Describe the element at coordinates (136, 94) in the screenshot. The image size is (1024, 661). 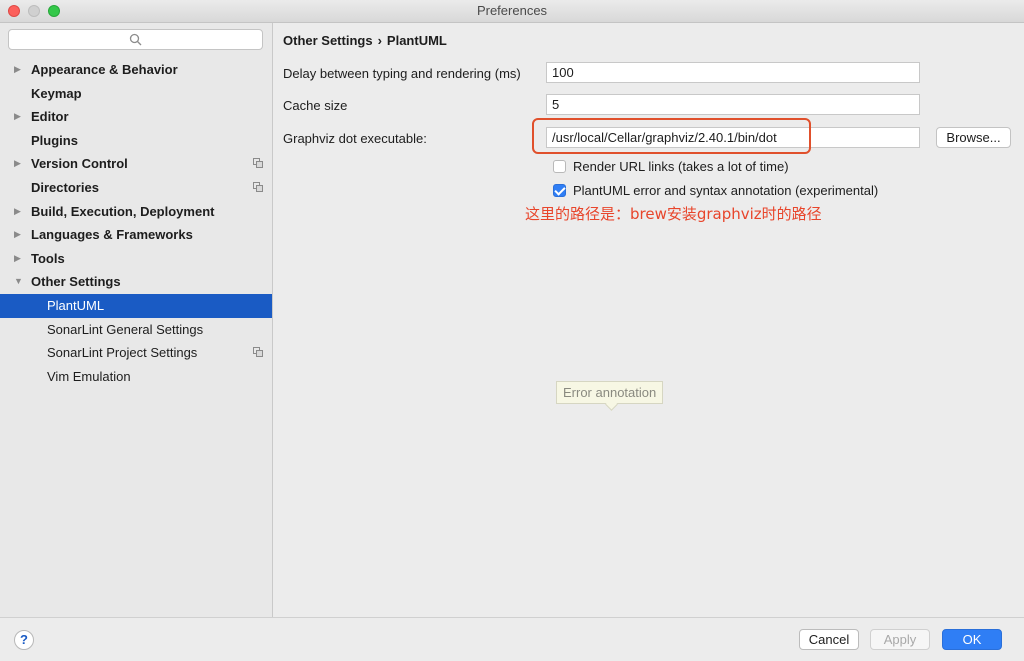
I see `sidebar-item-keymap: Keymap` at that location.